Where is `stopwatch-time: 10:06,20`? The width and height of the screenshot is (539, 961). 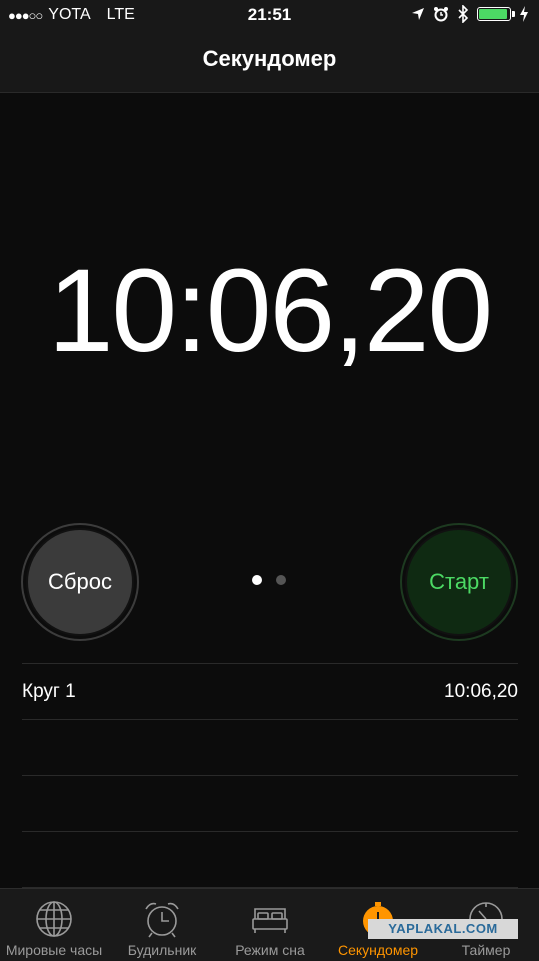 stopwatch-time: 10:06,20 is located at coordinates (270, 311).